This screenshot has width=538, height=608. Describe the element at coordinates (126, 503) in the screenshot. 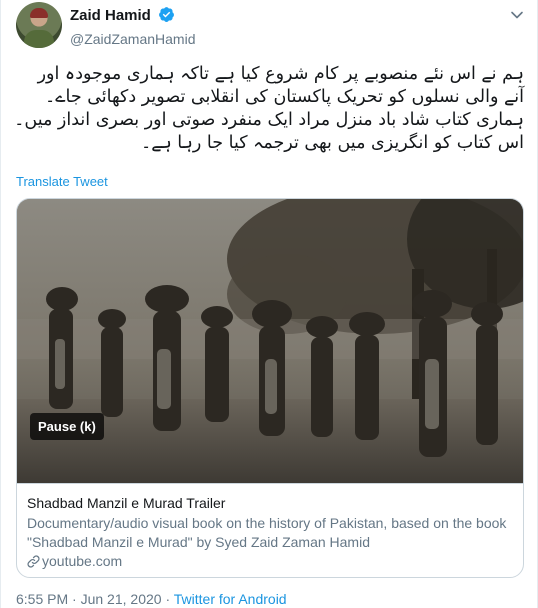

I see `card-title: Shadbad Manzil e Murad Trailer` at that location.